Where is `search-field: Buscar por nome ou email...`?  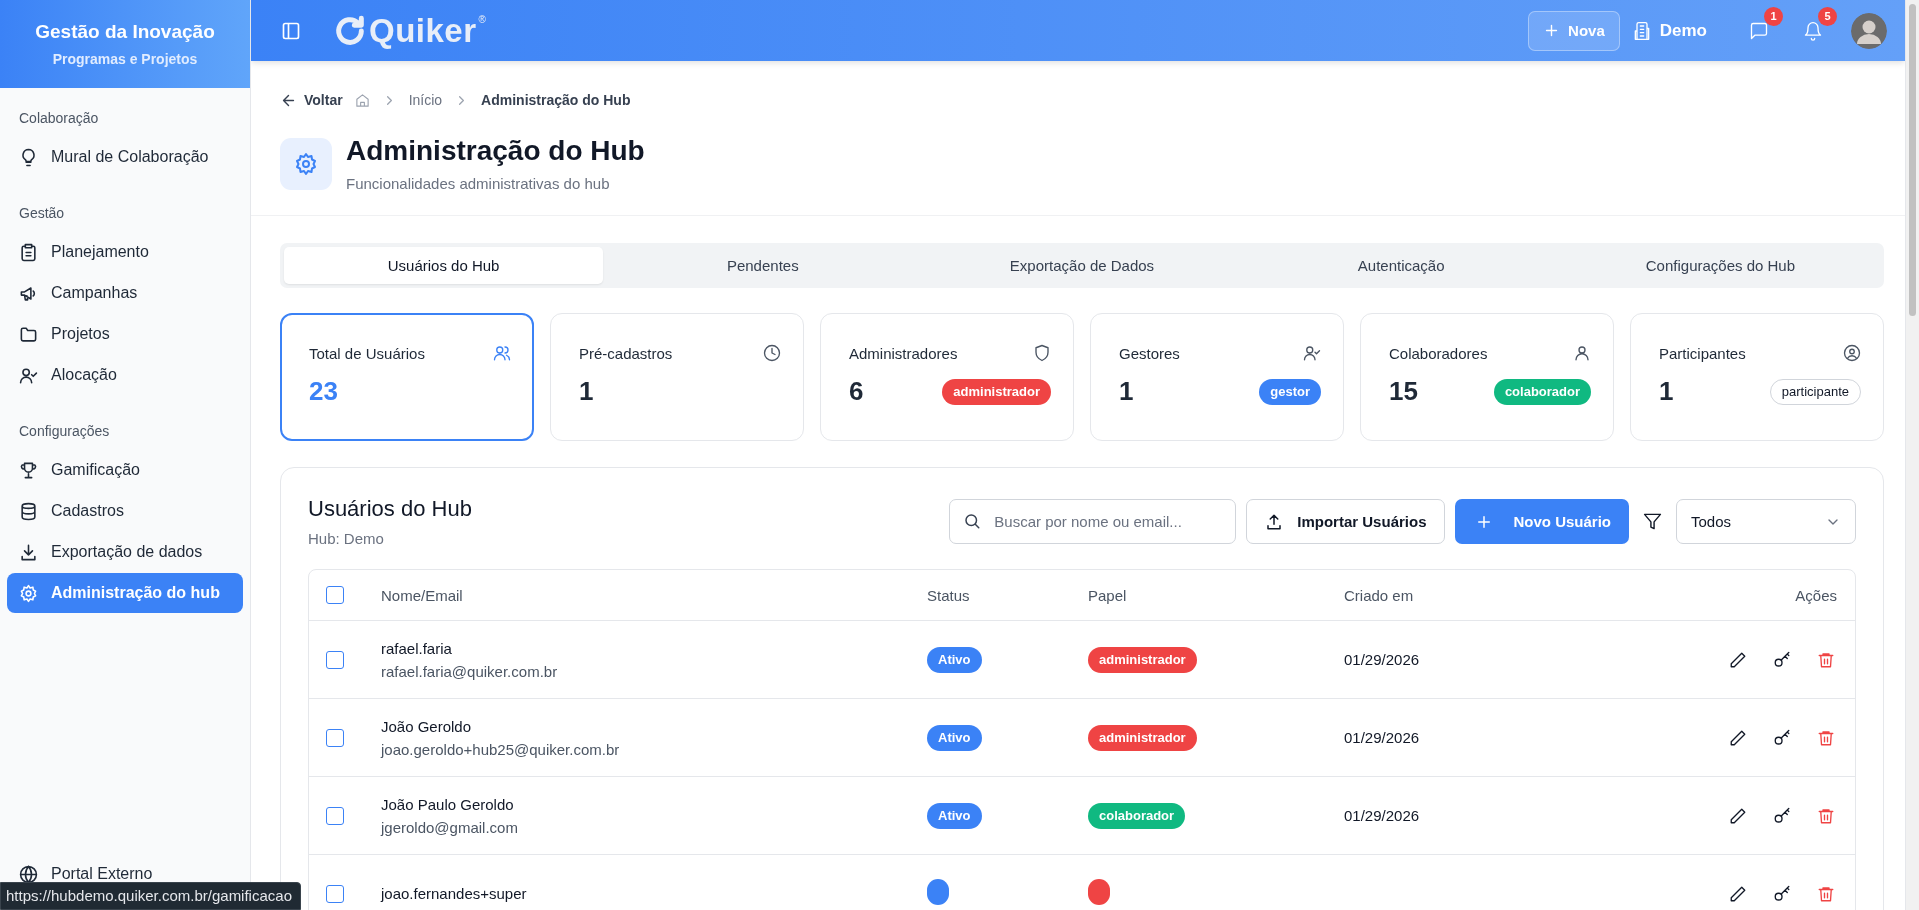
search-field: Buscar por nome ou email... is located at coordinates (1093, 521).